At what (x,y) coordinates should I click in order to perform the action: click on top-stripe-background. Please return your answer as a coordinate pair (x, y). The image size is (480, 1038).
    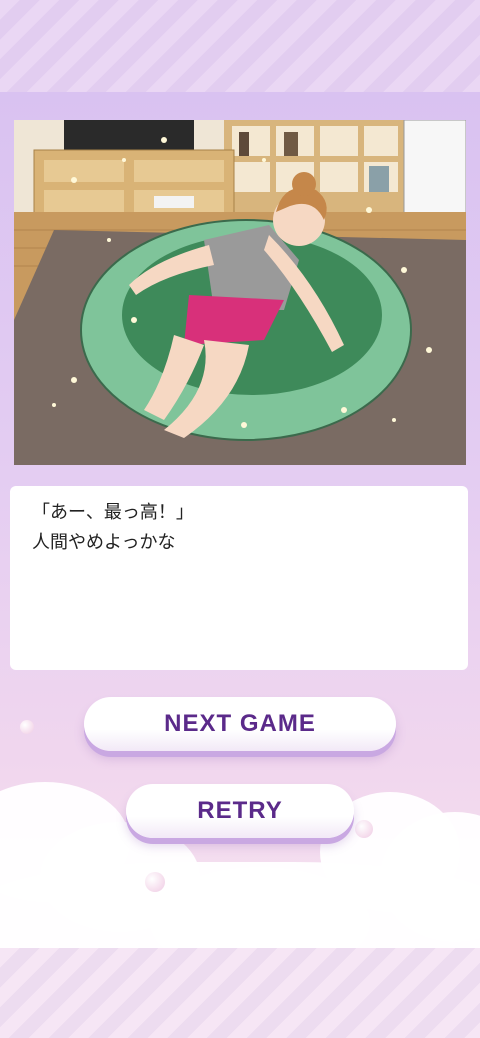
    Looking at the image, I should click on (240, 46).